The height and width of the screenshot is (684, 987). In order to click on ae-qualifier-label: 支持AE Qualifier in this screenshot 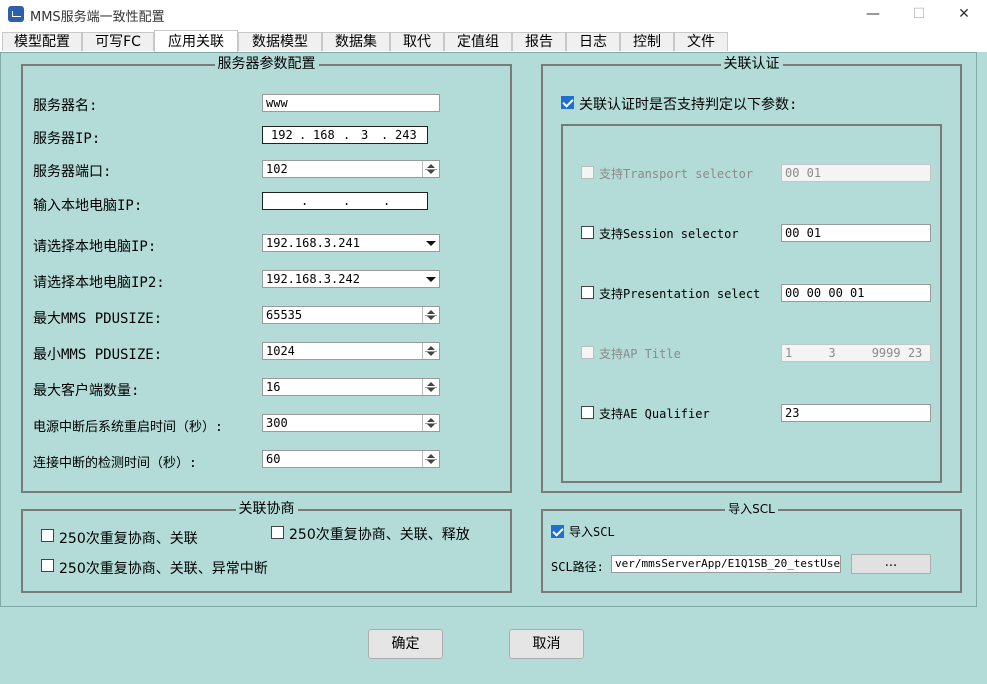, I will do `click(654, 414)`.